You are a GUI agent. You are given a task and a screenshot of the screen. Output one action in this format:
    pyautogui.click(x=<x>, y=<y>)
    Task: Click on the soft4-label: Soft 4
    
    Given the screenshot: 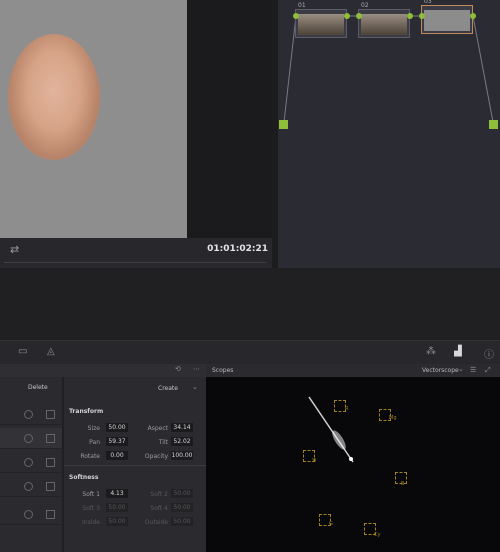 What is the action you would take?
    pyautogui.click(x=159, y=508)
    